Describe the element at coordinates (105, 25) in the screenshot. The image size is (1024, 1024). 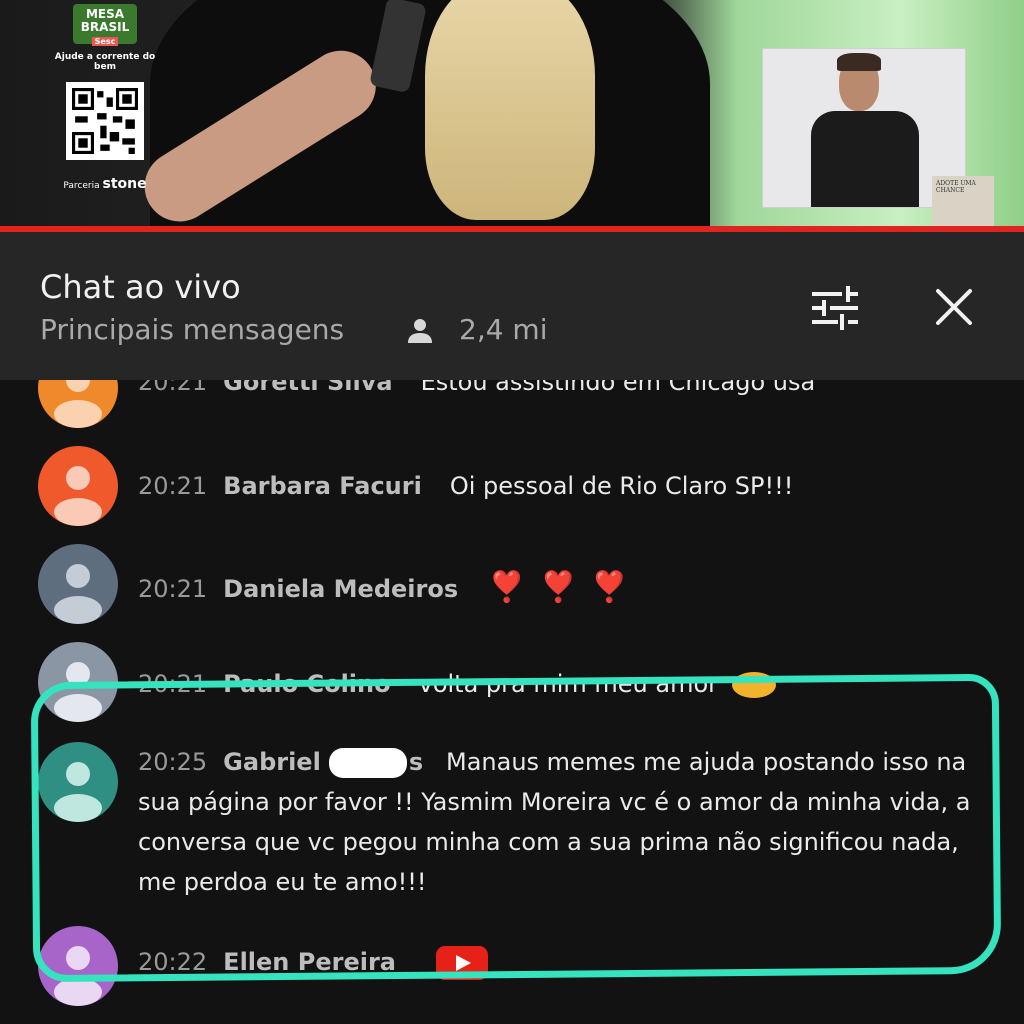
I see `mesa-brasil-logo: MESA BRASIL Sesc` at that location.